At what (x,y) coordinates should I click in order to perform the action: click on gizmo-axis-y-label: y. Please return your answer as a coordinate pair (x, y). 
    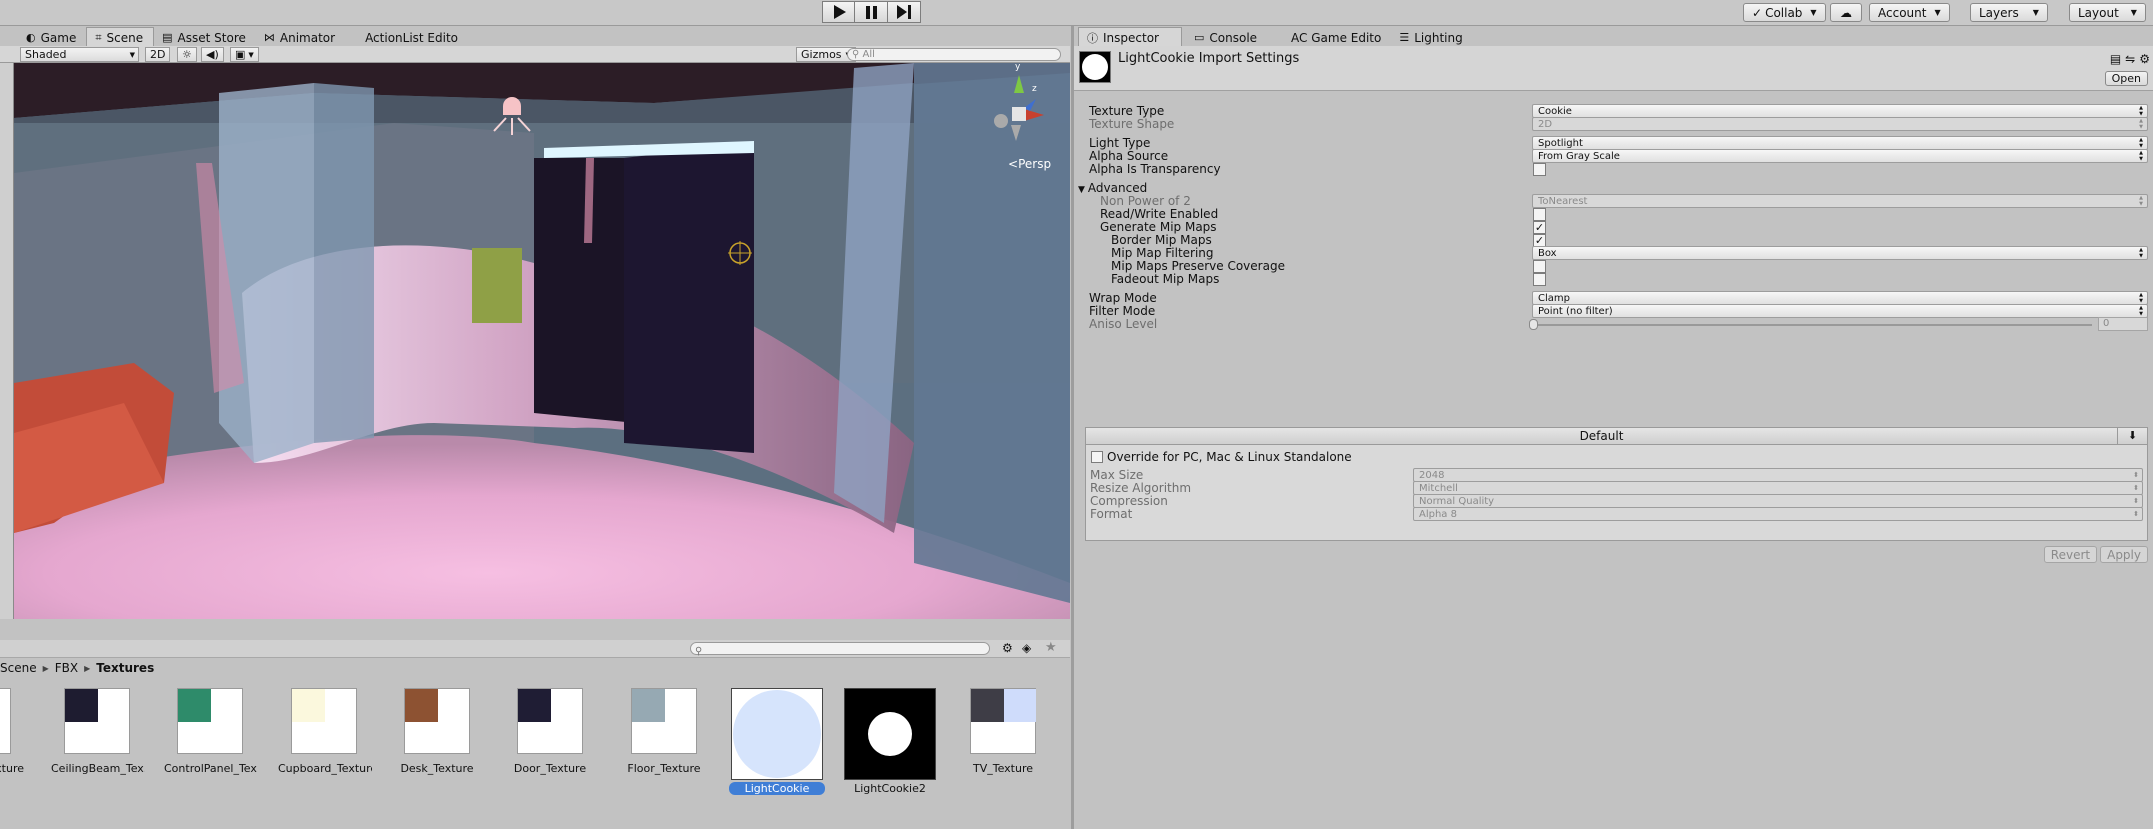
    Looking at the image, I should click on (1018, 67).